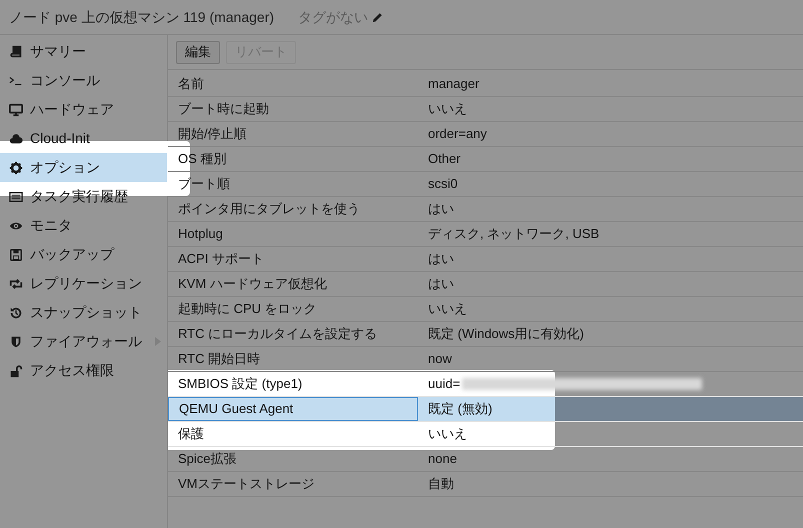 This screenshot has width=803, height=528. I want to click on window-title: ノード pve 上の仮想マシン 119 (manager), so click(141, 17).